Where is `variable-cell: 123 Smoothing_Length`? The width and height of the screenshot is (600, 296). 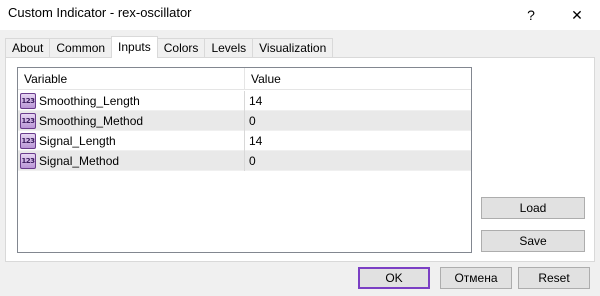 variable-cell: 123 Smoothing_Length is located at coordinates (131, 101).